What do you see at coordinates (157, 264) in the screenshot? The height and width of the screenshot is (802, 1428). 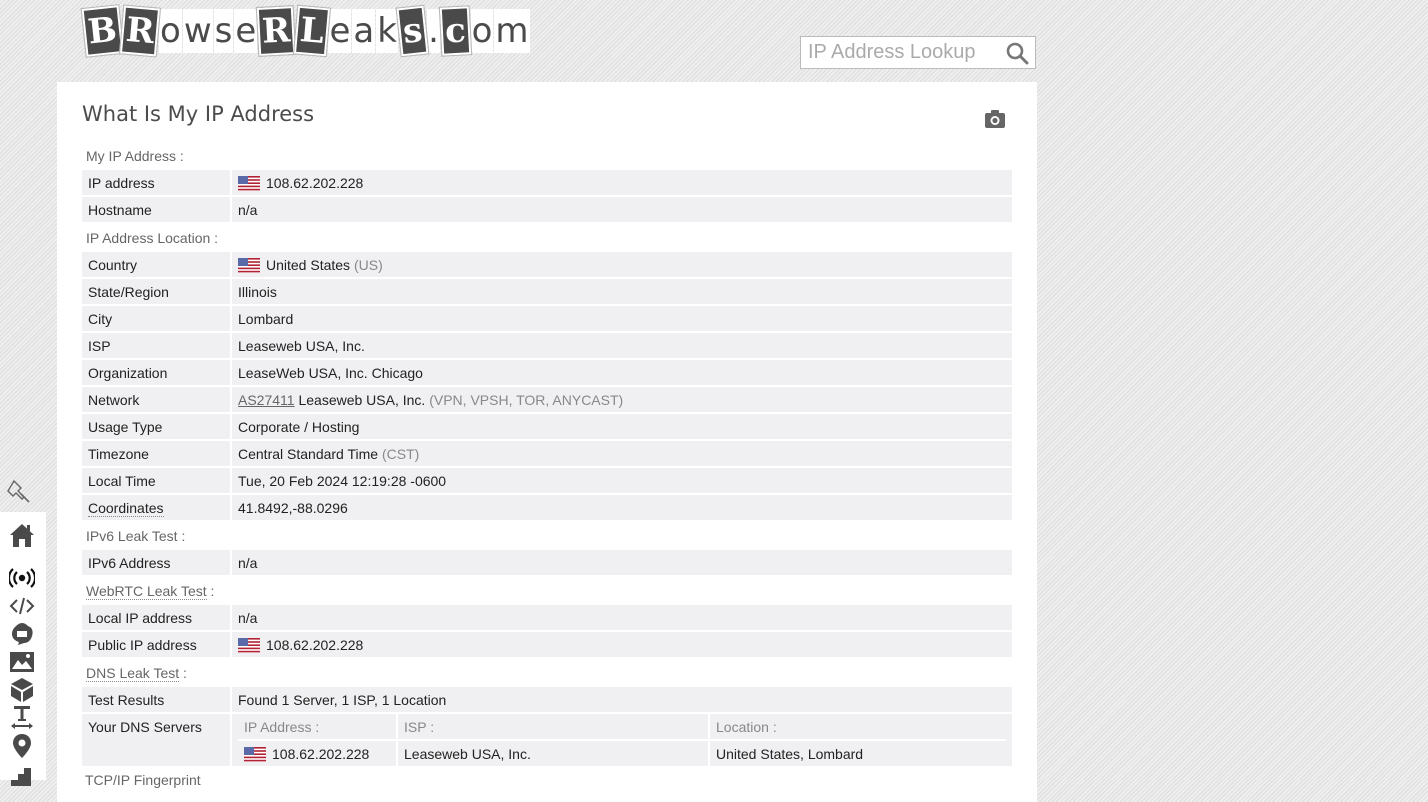 I see `row-label: Country` at bounding box center [157, 264].